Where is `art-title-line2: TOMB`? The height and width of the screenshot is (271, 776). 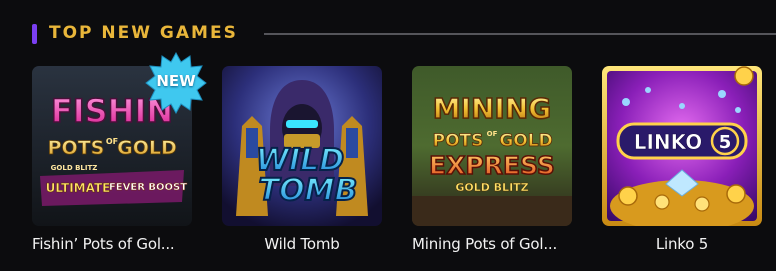
art-title-line2: TOMB is located at coordinates (308, 190).